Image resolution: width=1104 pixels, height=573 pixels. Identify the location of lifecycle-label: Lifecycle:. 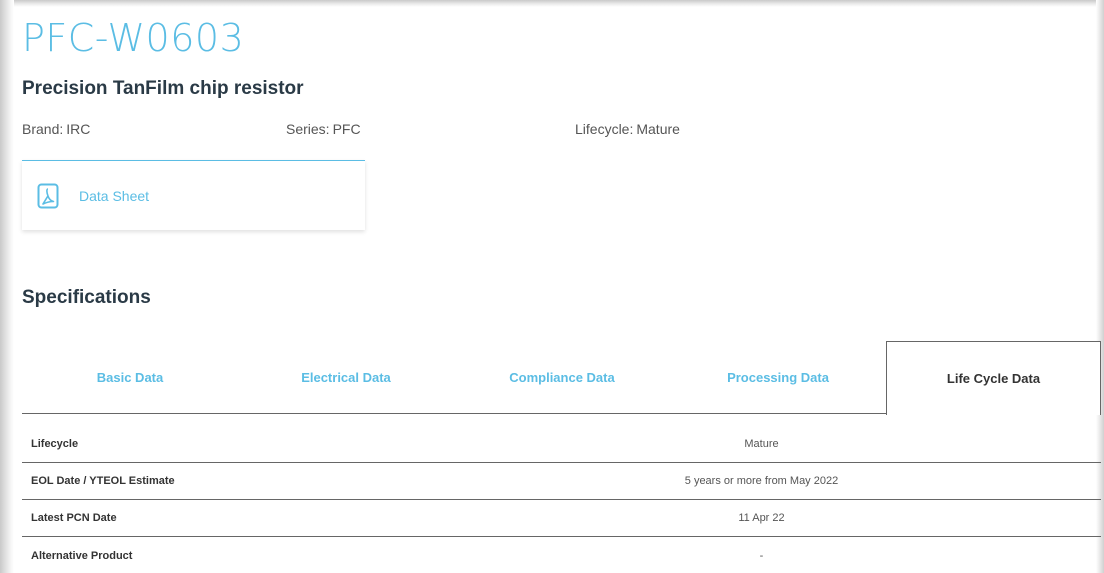
(604, 129).